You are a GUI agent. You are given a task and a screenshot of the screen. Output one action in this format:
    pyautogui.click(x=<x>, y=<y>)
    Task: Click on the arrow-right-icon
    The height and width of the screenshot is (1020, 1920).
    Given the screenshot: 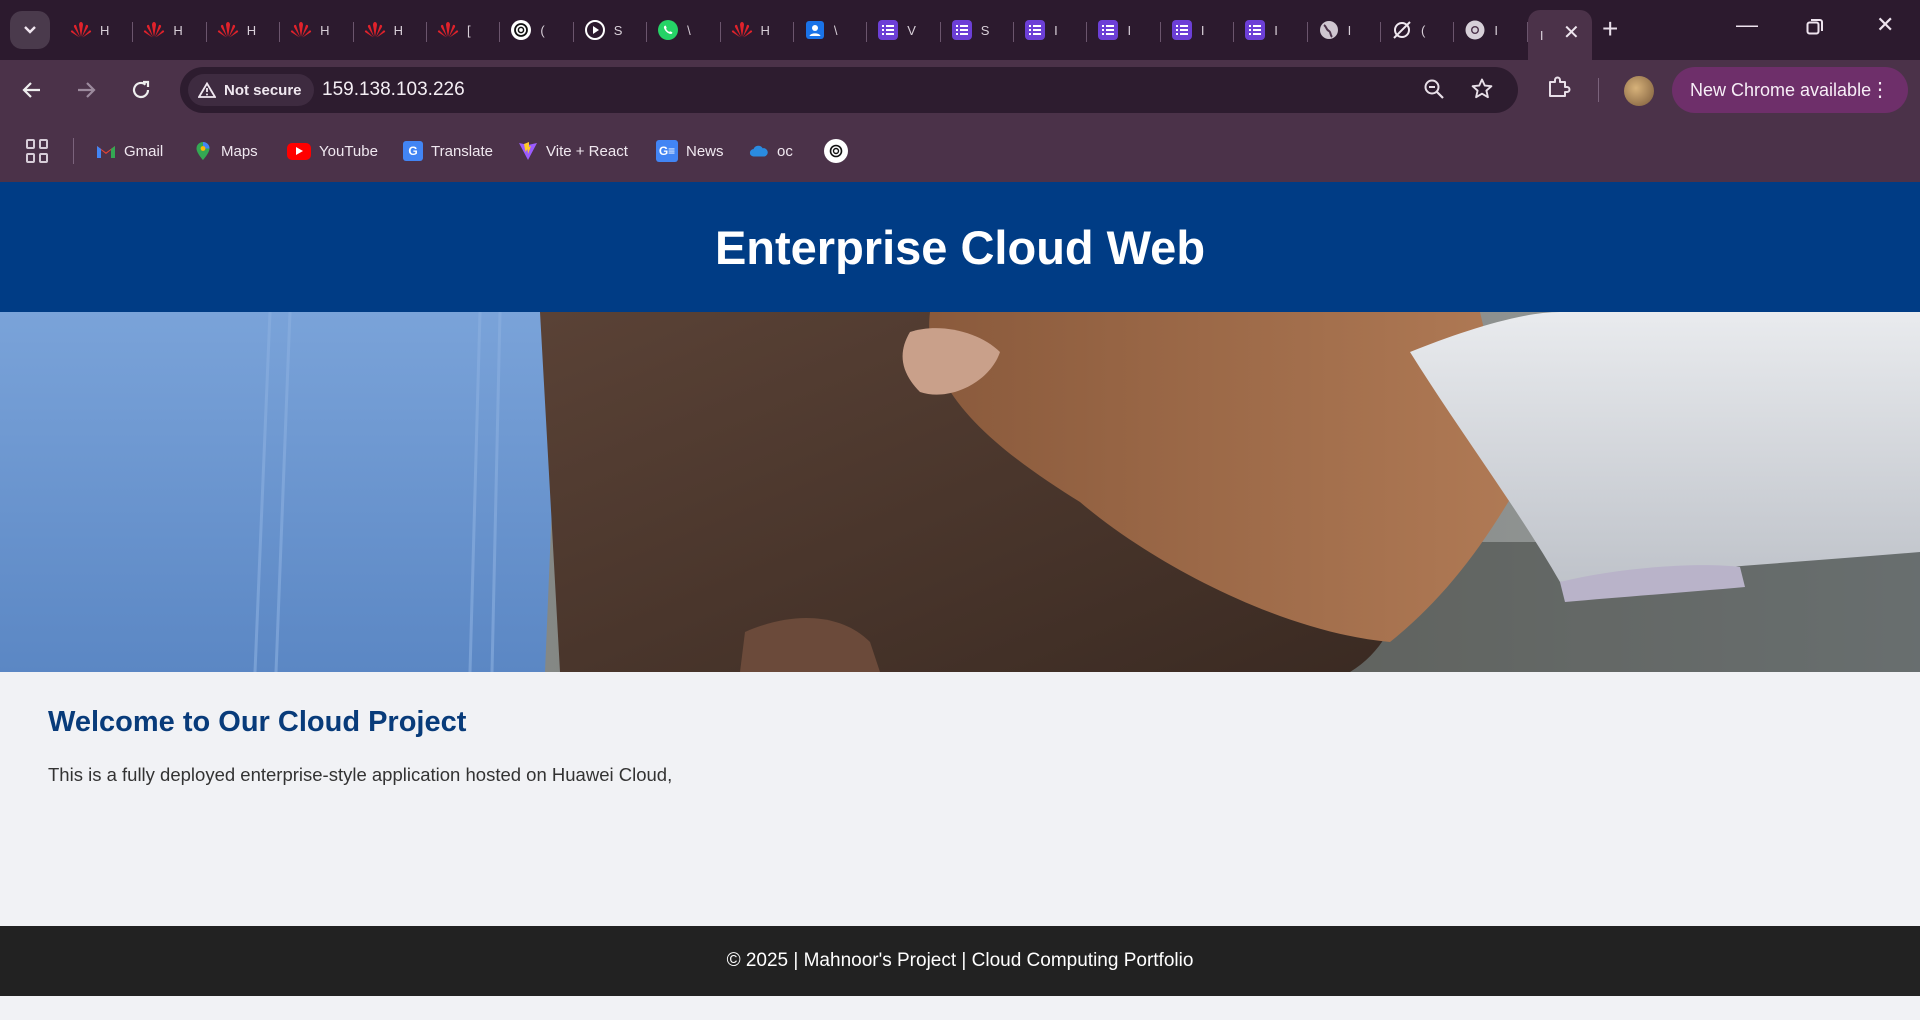 What is the action you would take?
    pyautogui.click(x=87, y=90)
    